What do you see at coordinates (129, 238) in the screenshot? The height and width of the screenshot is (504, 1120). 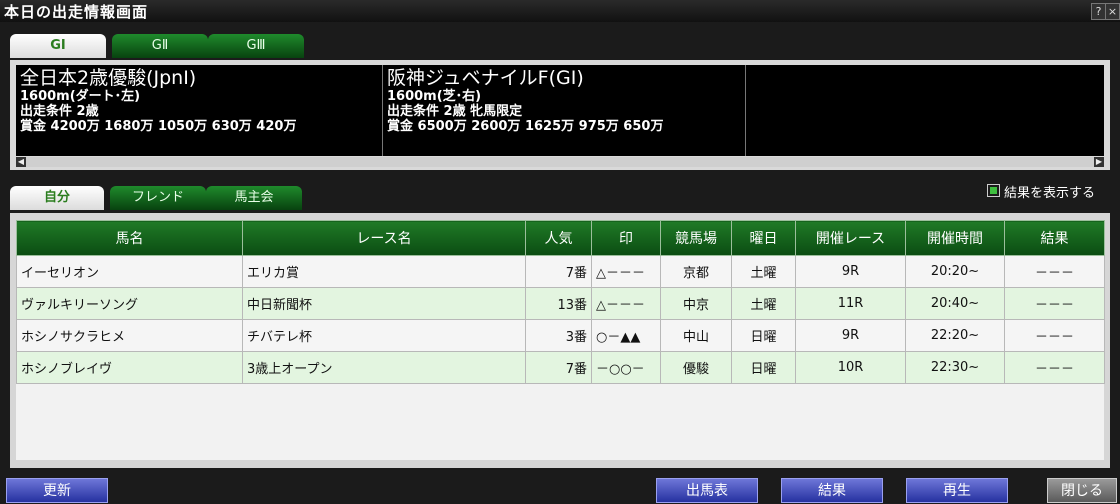 I see `header-horse-name: 馬名` at bounding box center [129, 238].